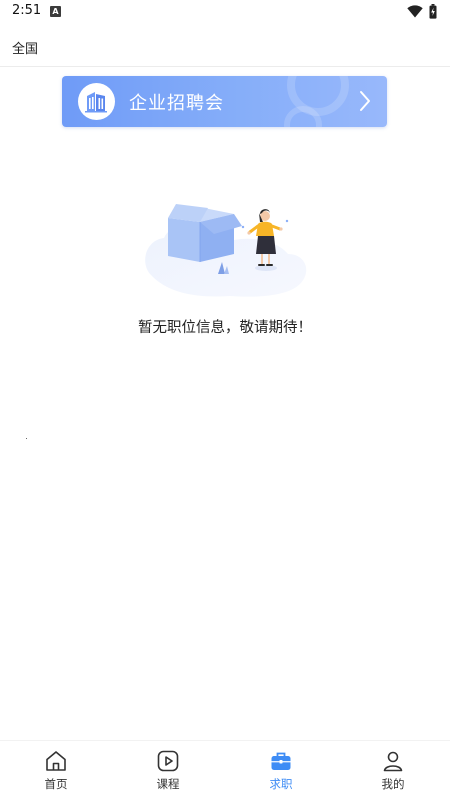 Image resolution: width=450 pixels, height=801 pixels. Describe the element at coordinates (281, 784) in the screenshot. I see `nav-label-jobs: 求职` at that location.